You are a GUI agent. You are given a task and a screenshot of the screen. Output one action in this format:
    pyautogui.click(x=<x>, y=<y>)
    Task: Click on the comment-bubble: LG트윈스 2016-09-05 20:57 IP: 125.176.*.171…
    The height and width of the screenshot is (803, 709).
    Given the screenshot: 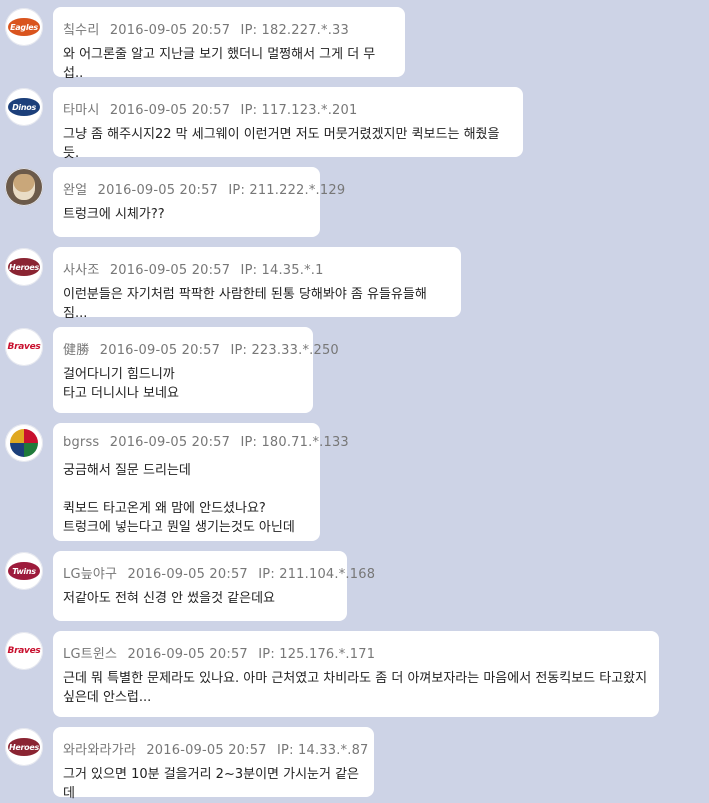 What is the action you would take?
    pyautogui.click(x=356, y=674)
    